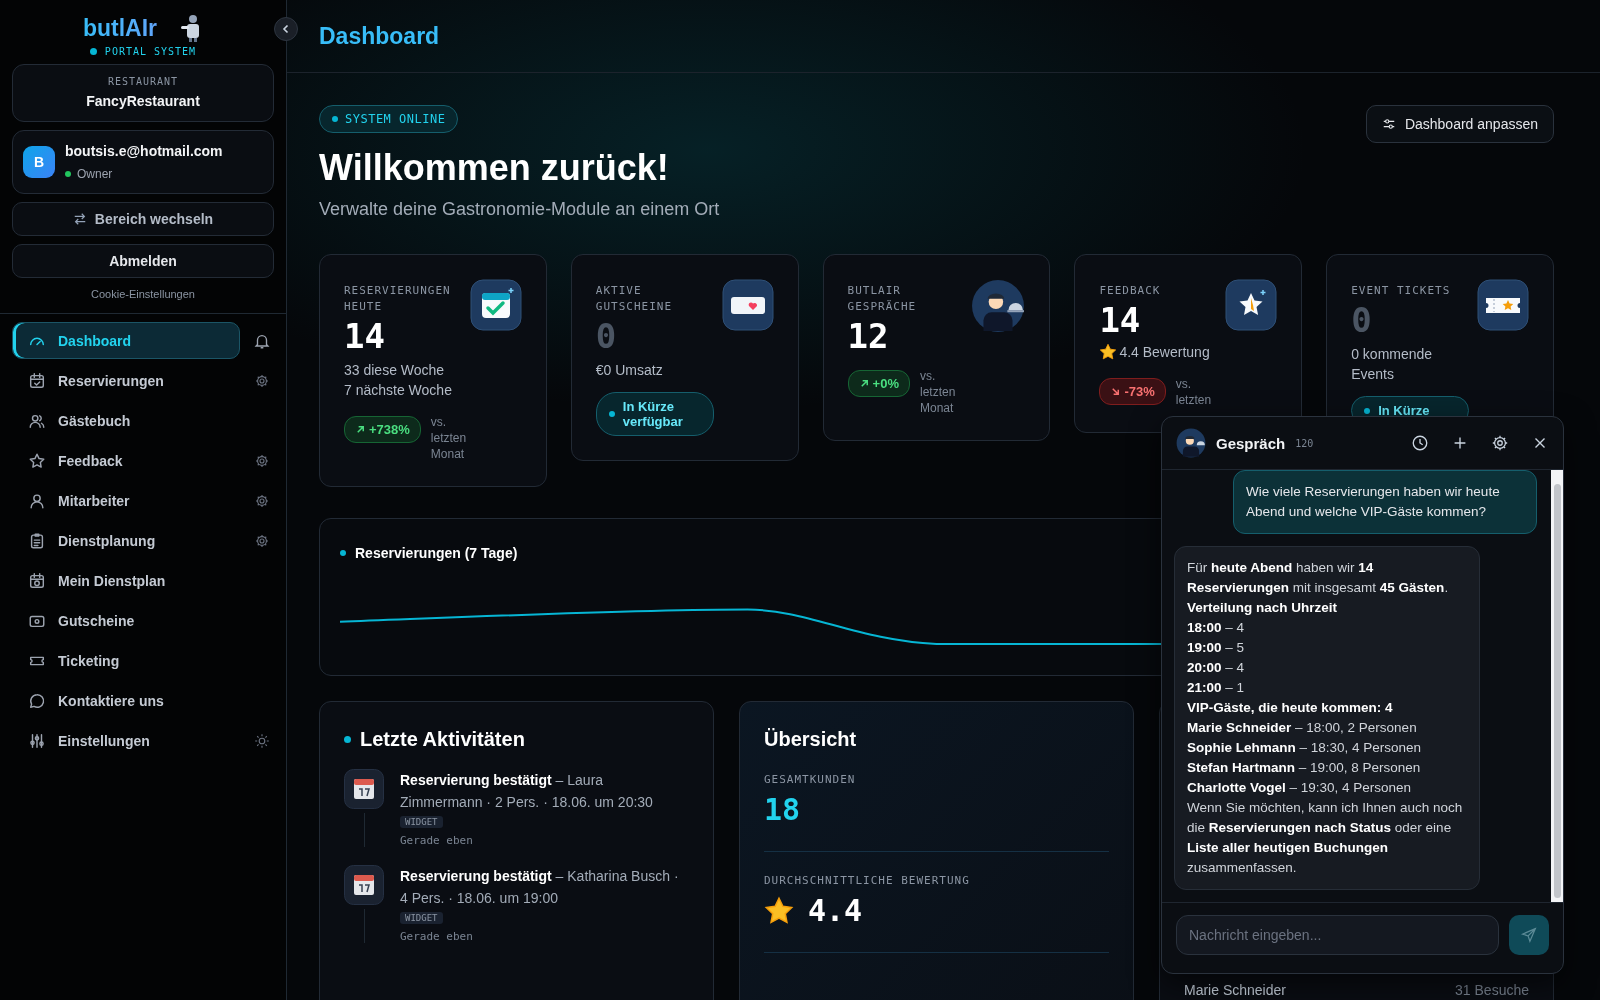 Image resolution: width=1600 pixels, height=1000 pixels. I want to click on scrollbar, so click(1557, 686).